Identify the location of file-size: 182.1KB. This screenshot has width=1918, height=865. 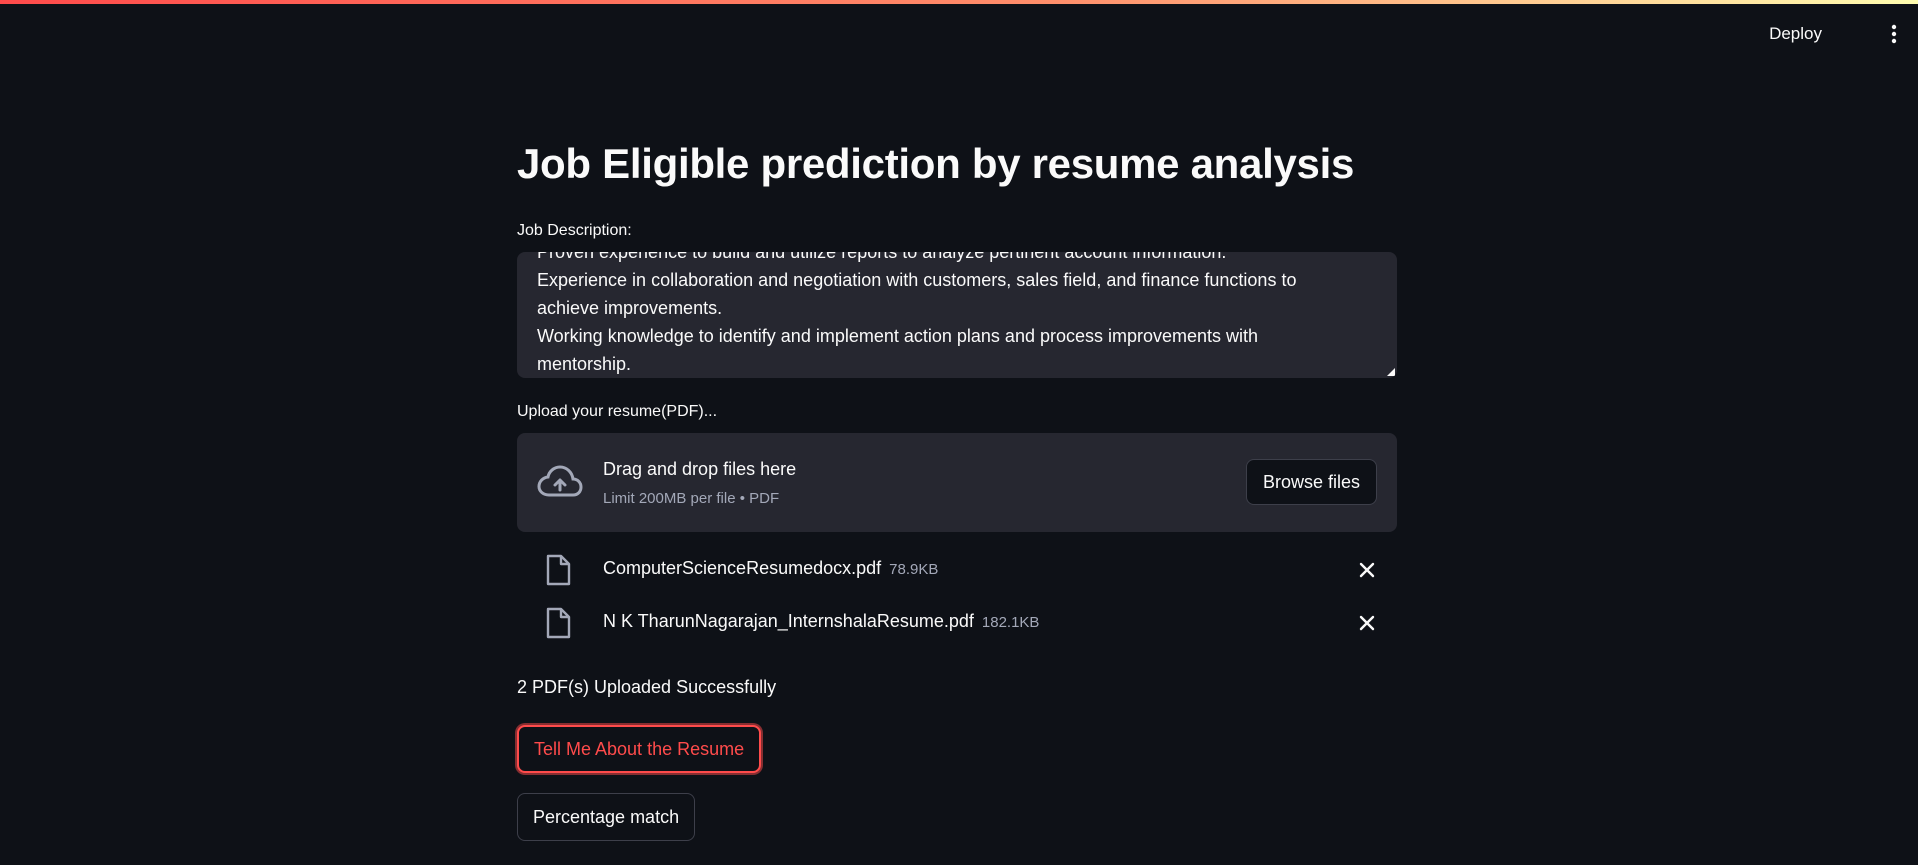
(1010, 622).